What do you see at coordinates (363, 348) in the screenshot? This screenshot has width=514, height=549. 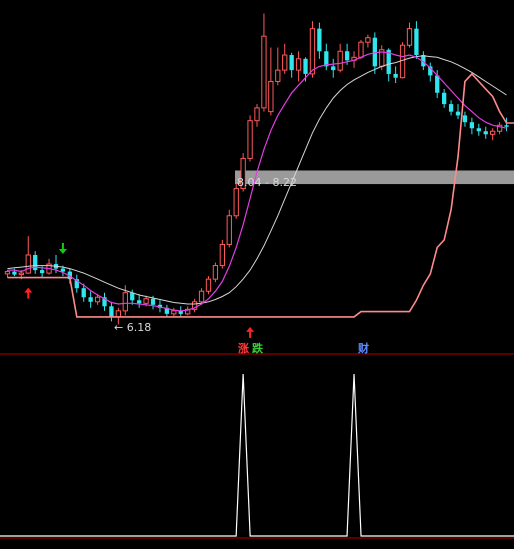 I see `tag-cai: 财` at bounding box center [363, 348].